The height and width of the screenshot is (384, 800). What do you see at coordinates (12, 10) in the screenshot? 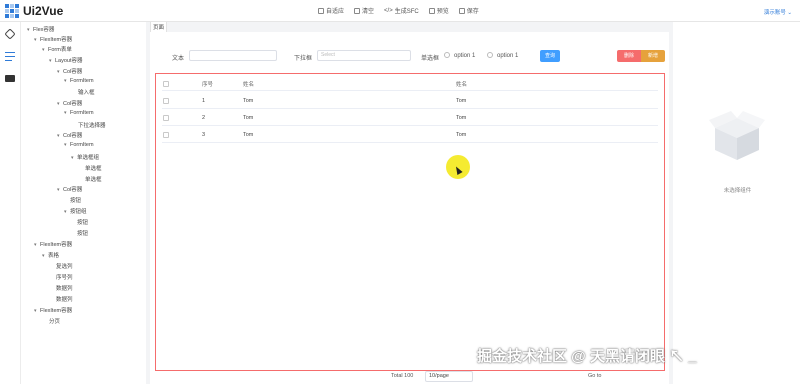
I see `logo-icon` at bounding box center [12, 10].